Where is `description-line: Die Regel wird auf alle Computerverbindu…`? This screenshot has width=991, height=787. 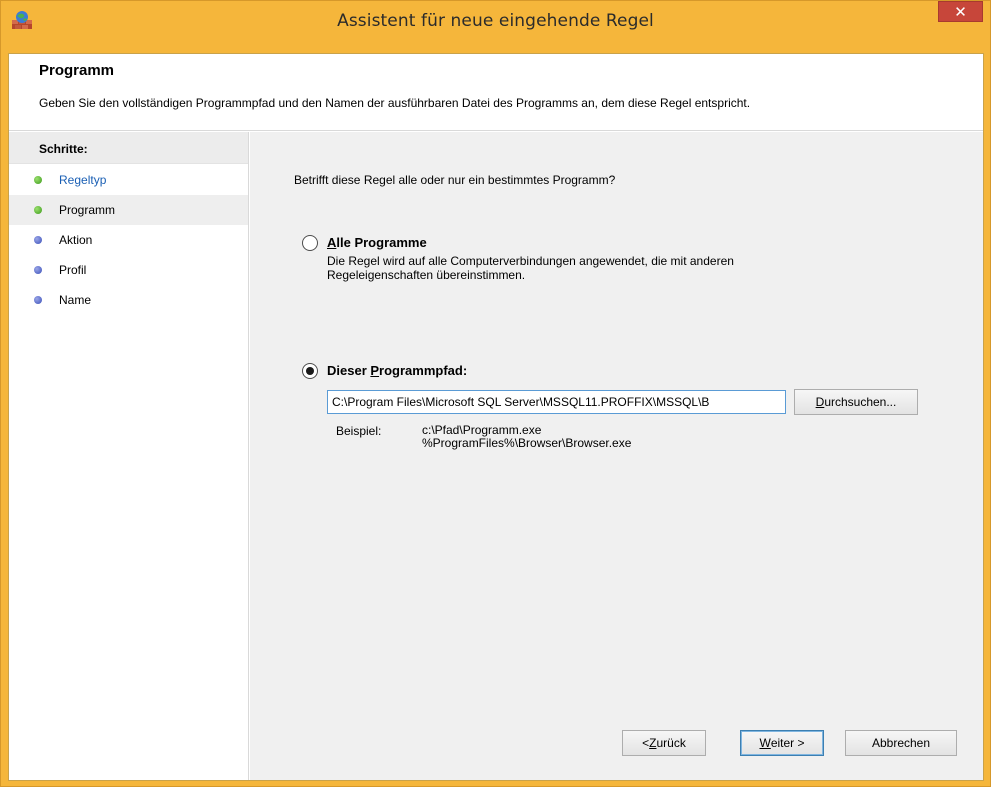 description-line: Die Regel wird auf alle Computerverbindu… is located at coordinates (530, 261).